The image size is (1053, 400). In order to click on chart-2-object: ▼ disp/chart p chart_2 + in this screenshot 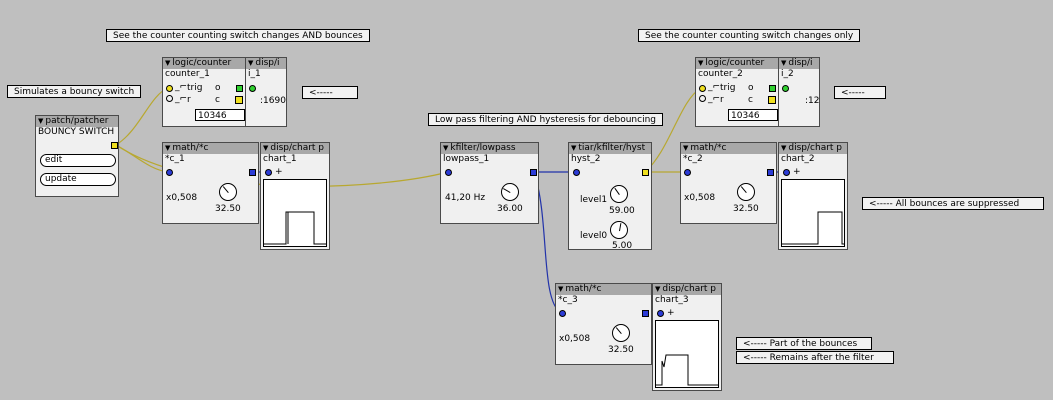, I will do `click(813, 196)`.